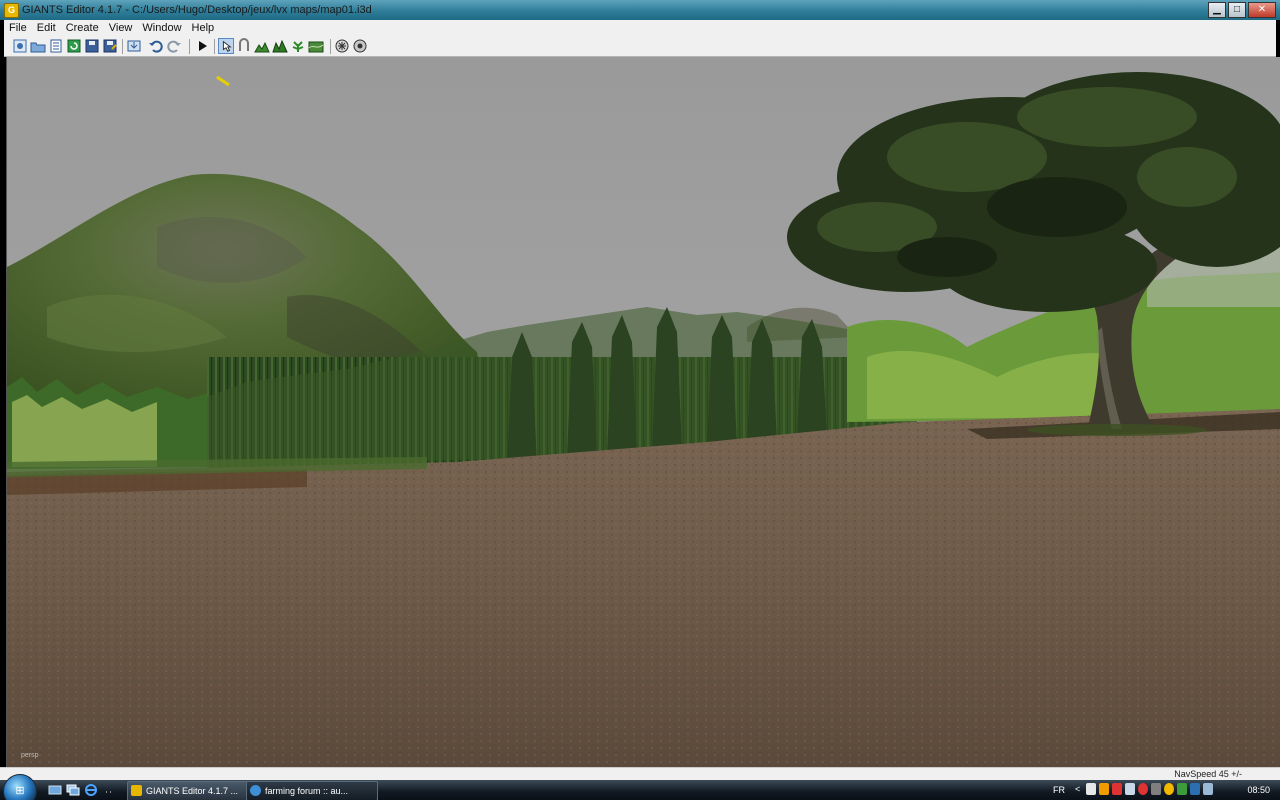  I want to click on close-button: ✕, so click(1262, 10).